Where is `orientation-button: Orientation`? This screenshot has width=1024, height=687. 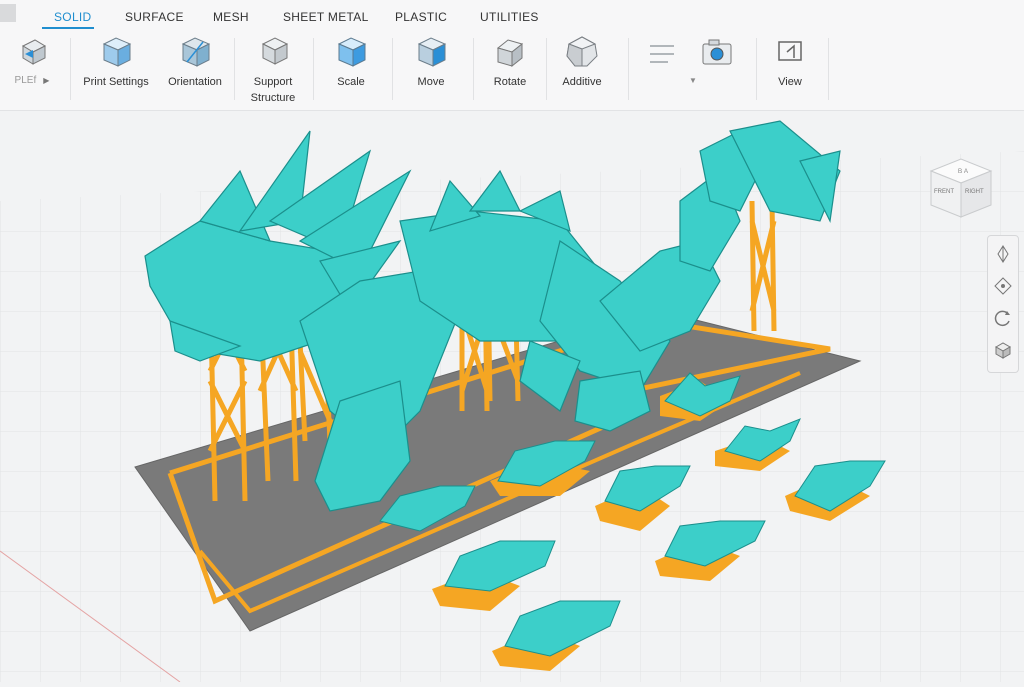
orientation-button: Orientation is located at coordinates (195, 61).